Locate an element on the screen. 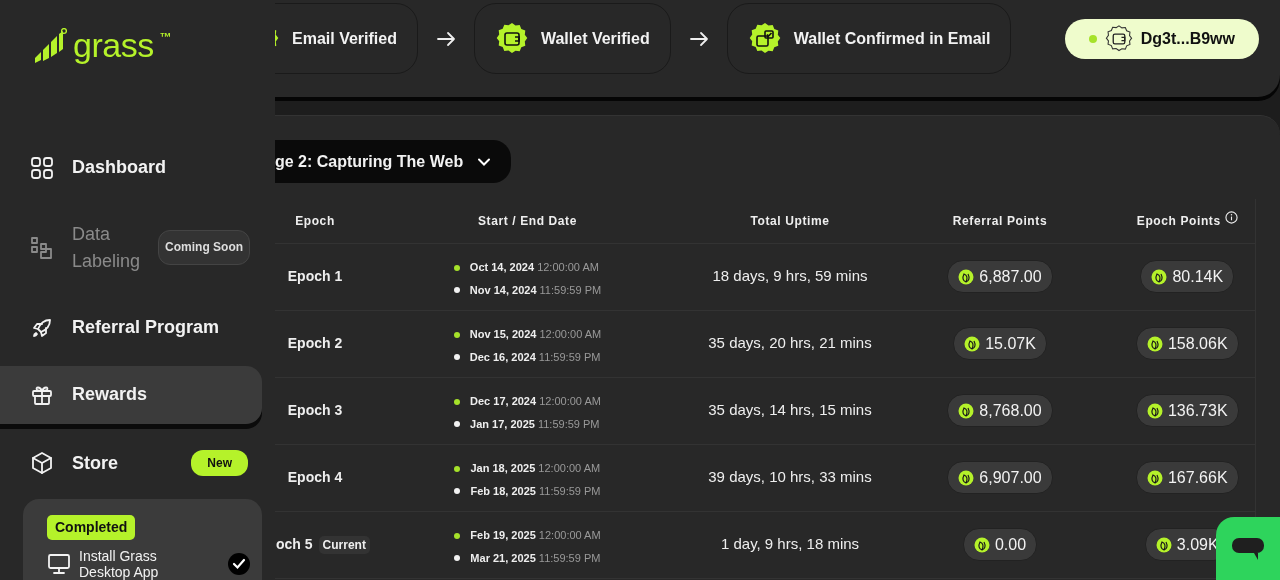 The width and height of the screenshot is (1280, 580). date-time: Feb 19, 2025 12:00:00 AM is located at coordinates (535, 536).